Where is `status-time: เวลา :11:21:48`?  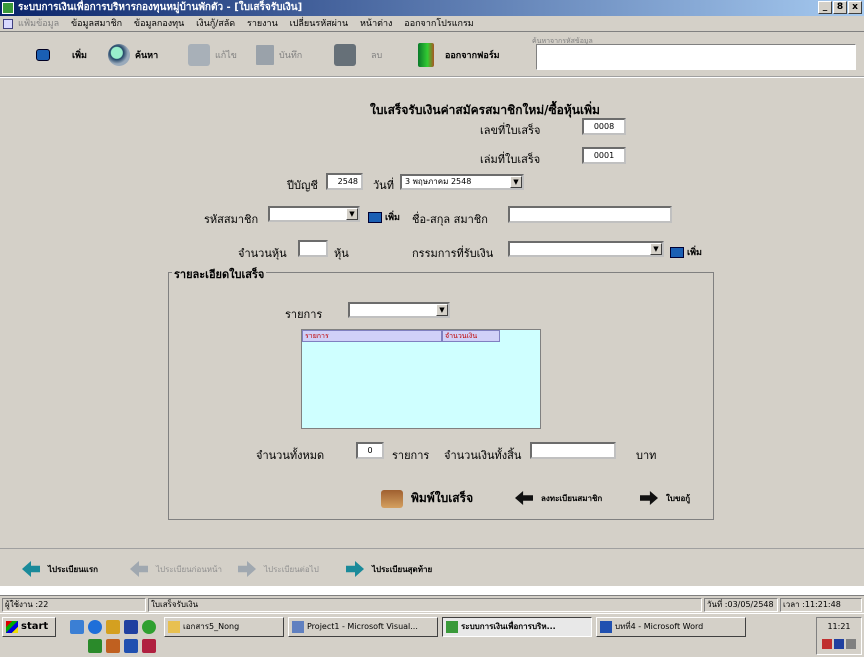 status-time: เวลา :11:21:48 is located at coordinates (821, 605).